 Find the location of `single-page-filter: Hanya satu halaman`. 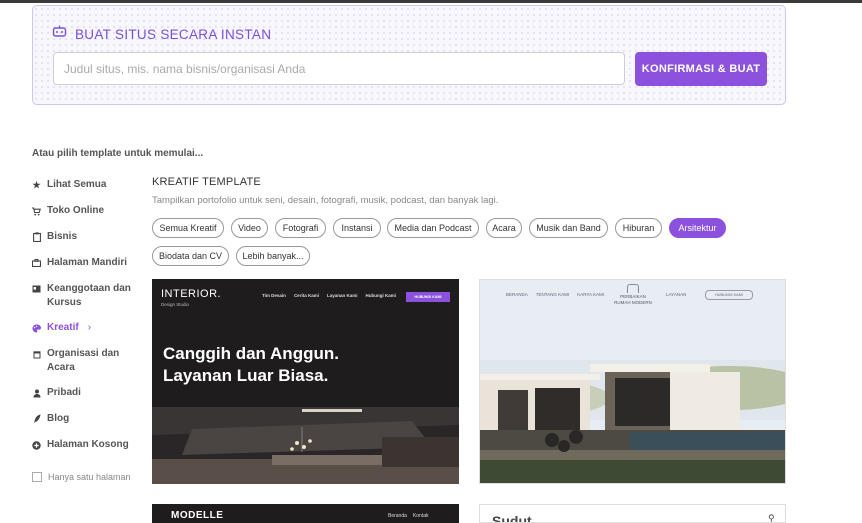

single-page-filter: Hanya satu halaman is located at coordinates (81, 477).